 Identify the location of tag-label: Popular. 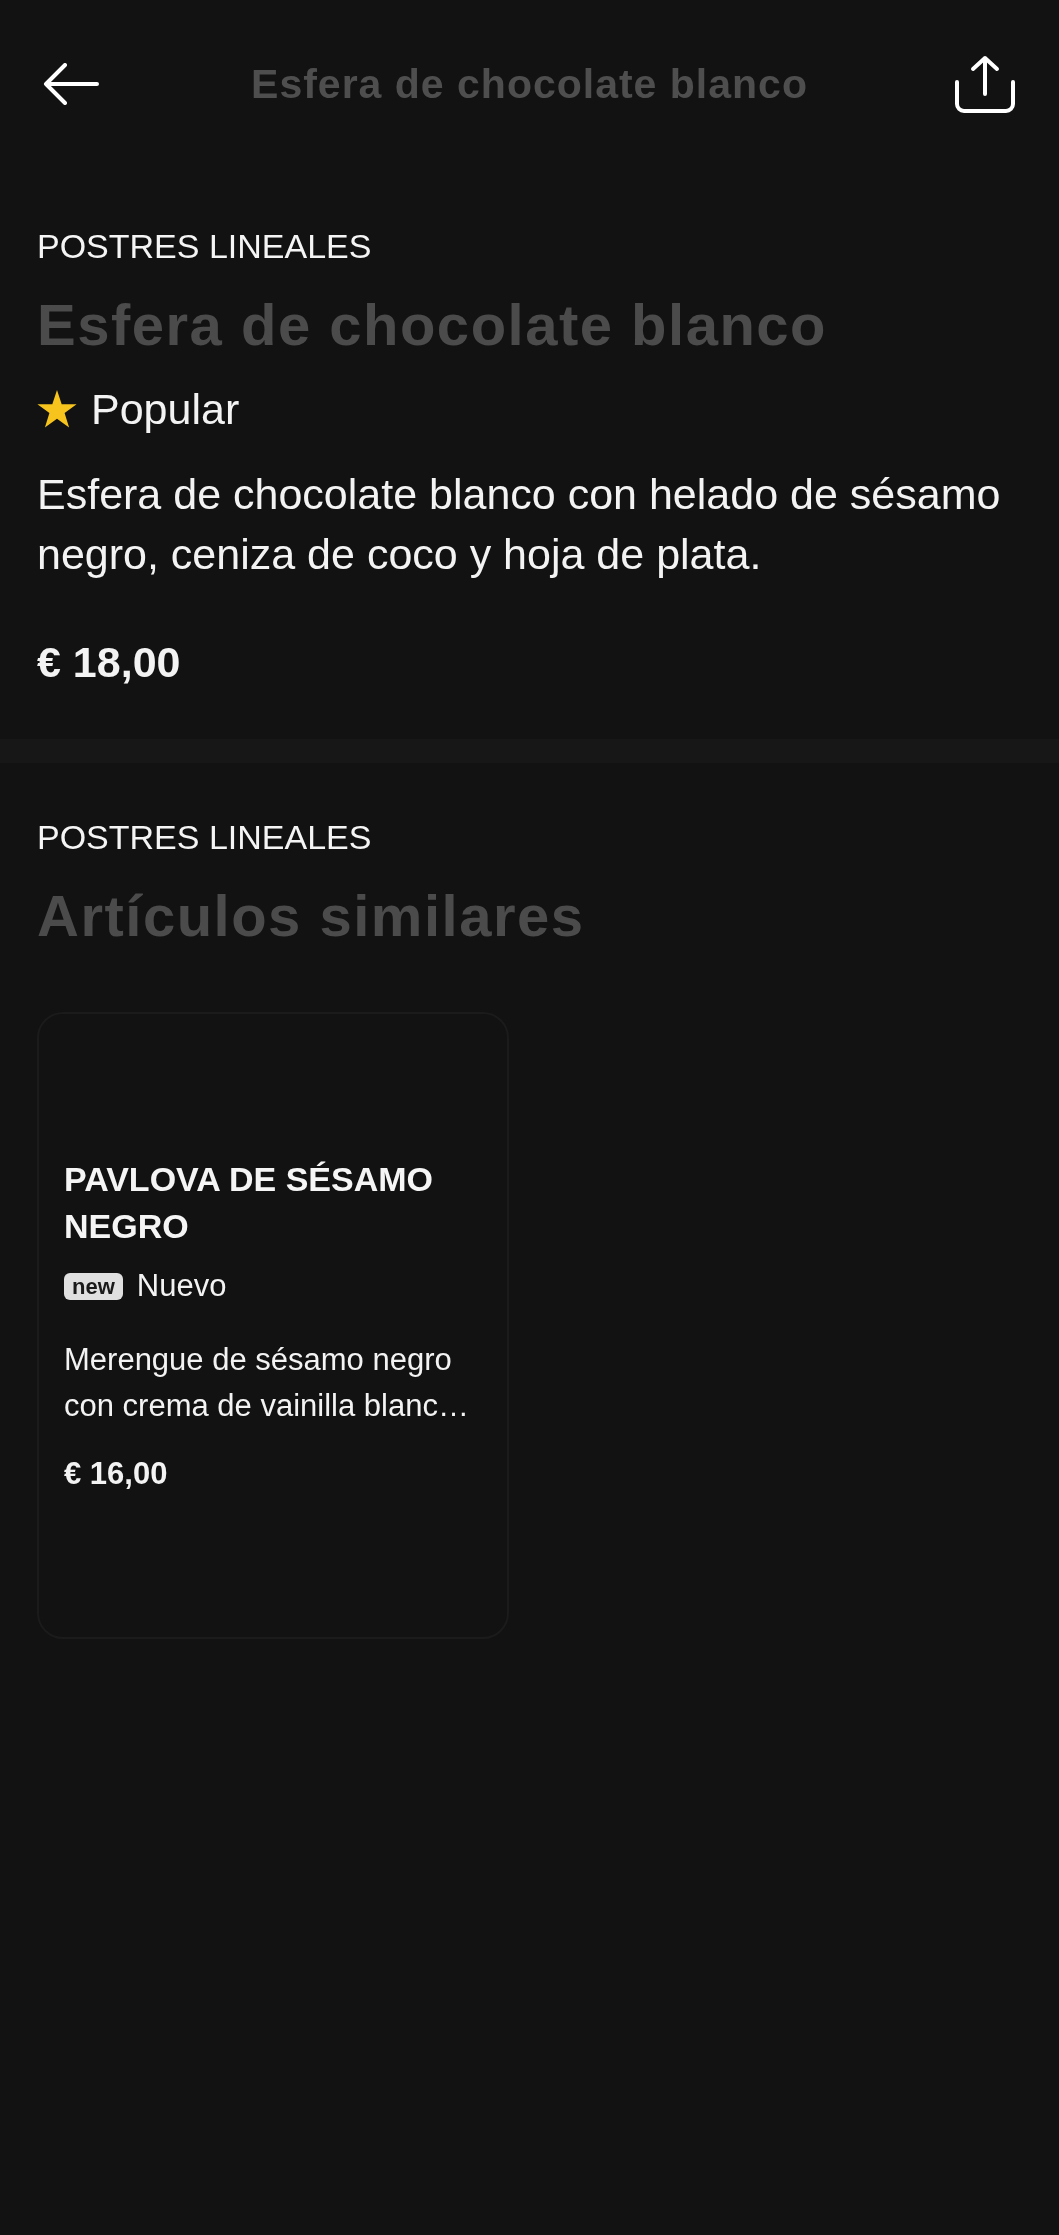
(165, 409).